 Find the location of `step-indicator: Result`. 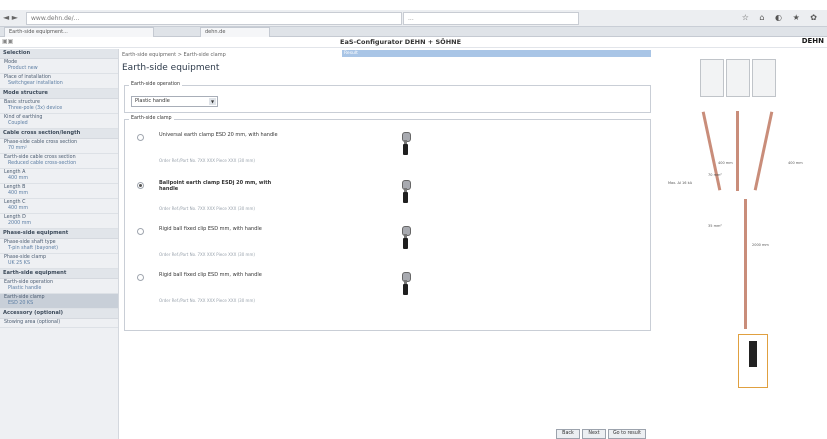

step-indicator: Result is located at coordinates (496, 53).